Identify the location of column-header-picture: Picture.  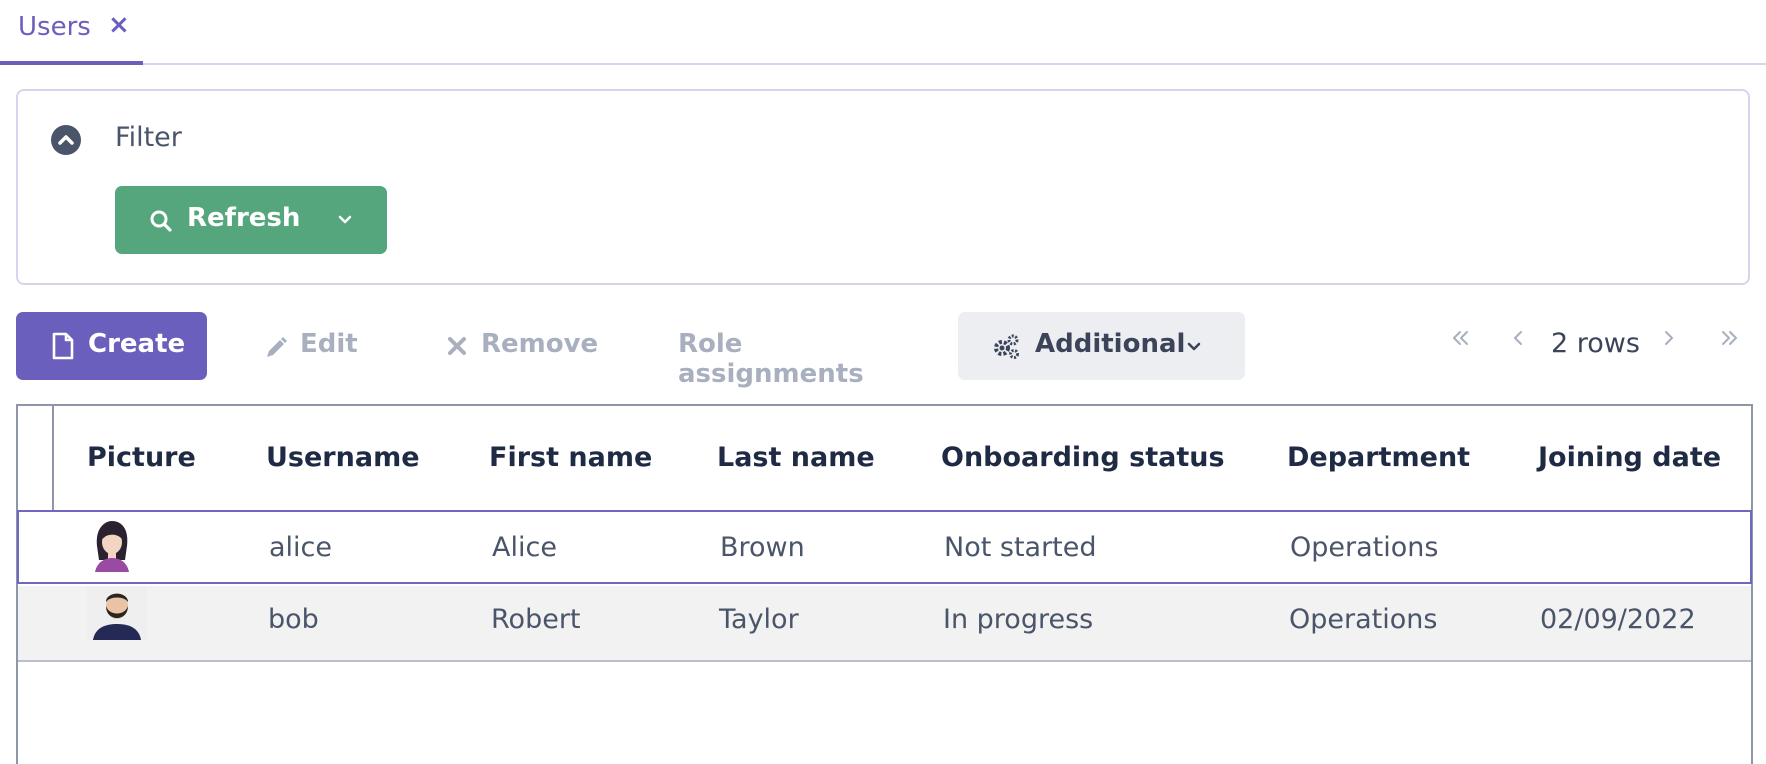
(141, 457).